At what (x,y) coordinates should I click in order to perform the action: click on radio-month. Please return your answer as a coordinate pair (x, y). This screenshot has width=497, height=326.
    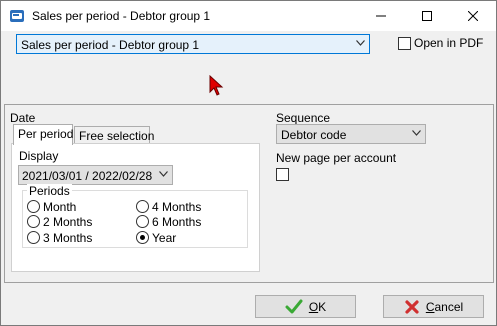
    Looking at the image, I should click on (33, 206).